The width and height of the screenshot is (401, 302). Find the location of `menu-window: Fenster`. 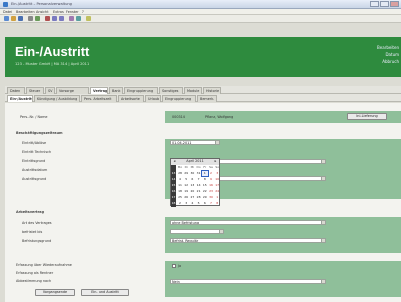

menu-window: Fenster is located at coordinates (72, 12).